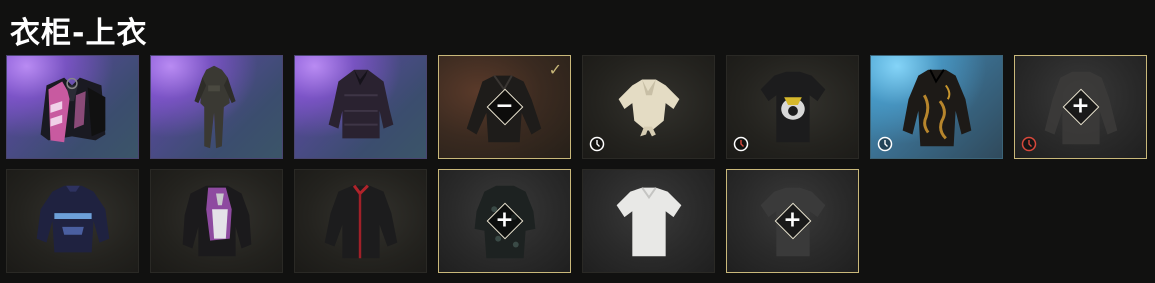 This screenshot has height=283, width=1155. I want to click on item-slot-equipped-jacket: − ✓, so click(504, 107).